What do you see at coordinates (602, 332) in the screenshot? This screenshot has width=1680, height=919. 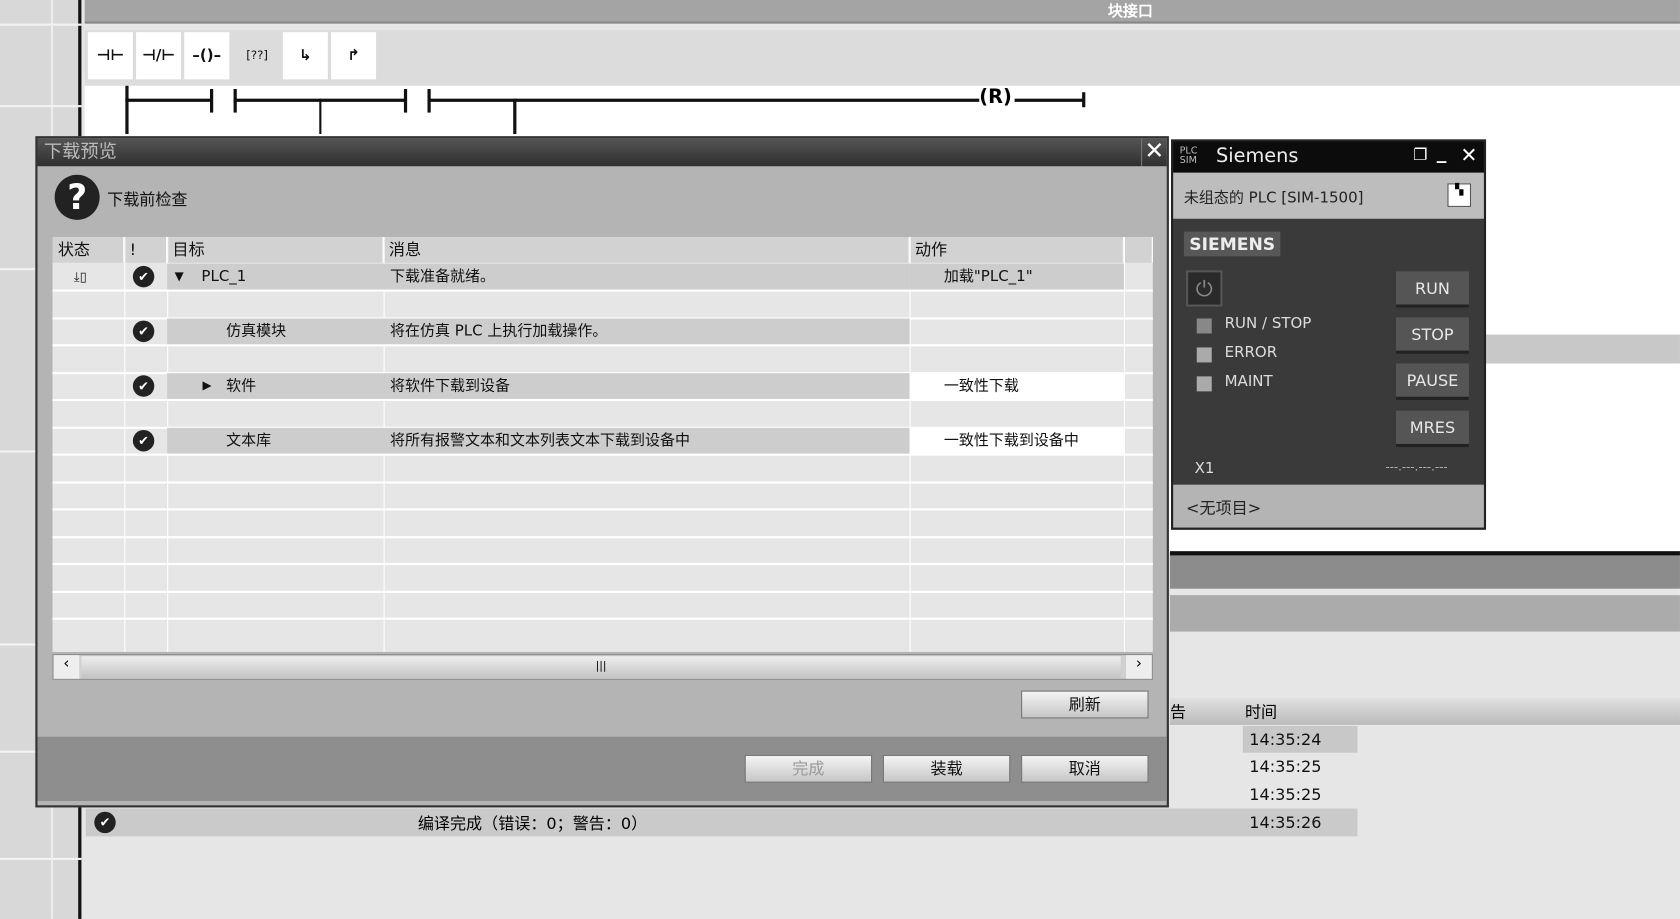 I see `table-row: ✔ 仿真模块 将在仿真 PLC 上执行加载操作。` at bounding box center [602, 332].